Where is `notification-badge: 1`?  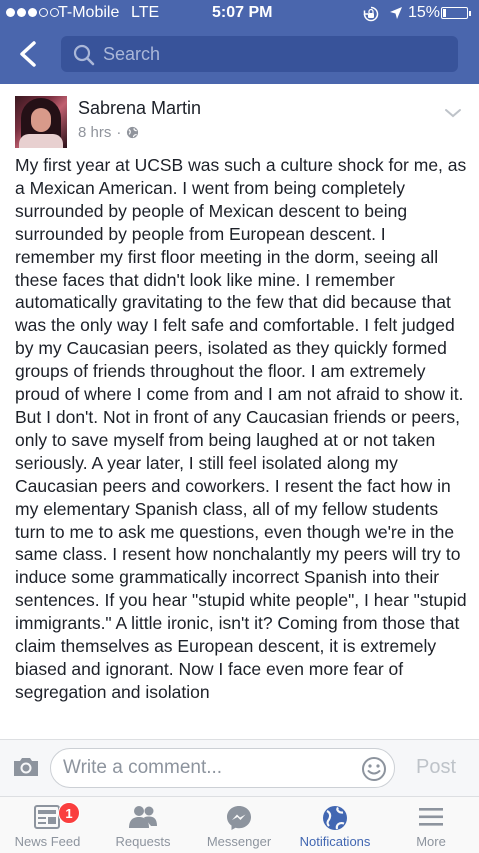
notification-badge: 1 is located at coordinates (69, 813).